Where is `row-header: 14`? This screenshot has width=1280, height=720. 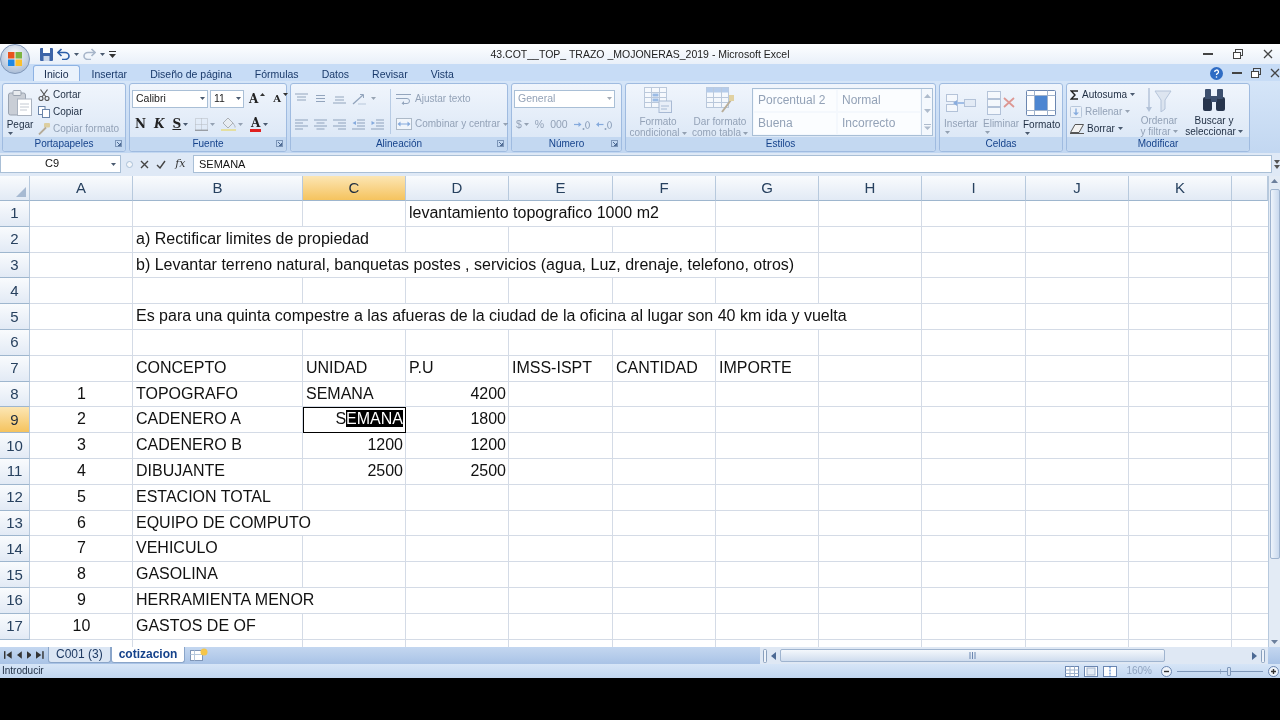
row-header: 14 is located at coordinates (15, 549).